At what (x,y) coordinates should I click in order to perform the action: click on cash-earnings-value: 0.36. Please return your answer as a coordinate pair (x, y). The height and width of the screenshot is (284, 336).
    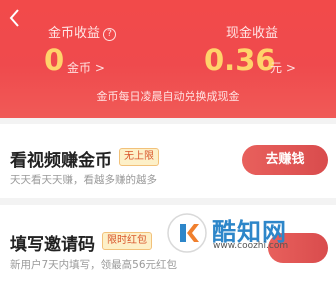
    Looking at the image, I should click on (240, 60).